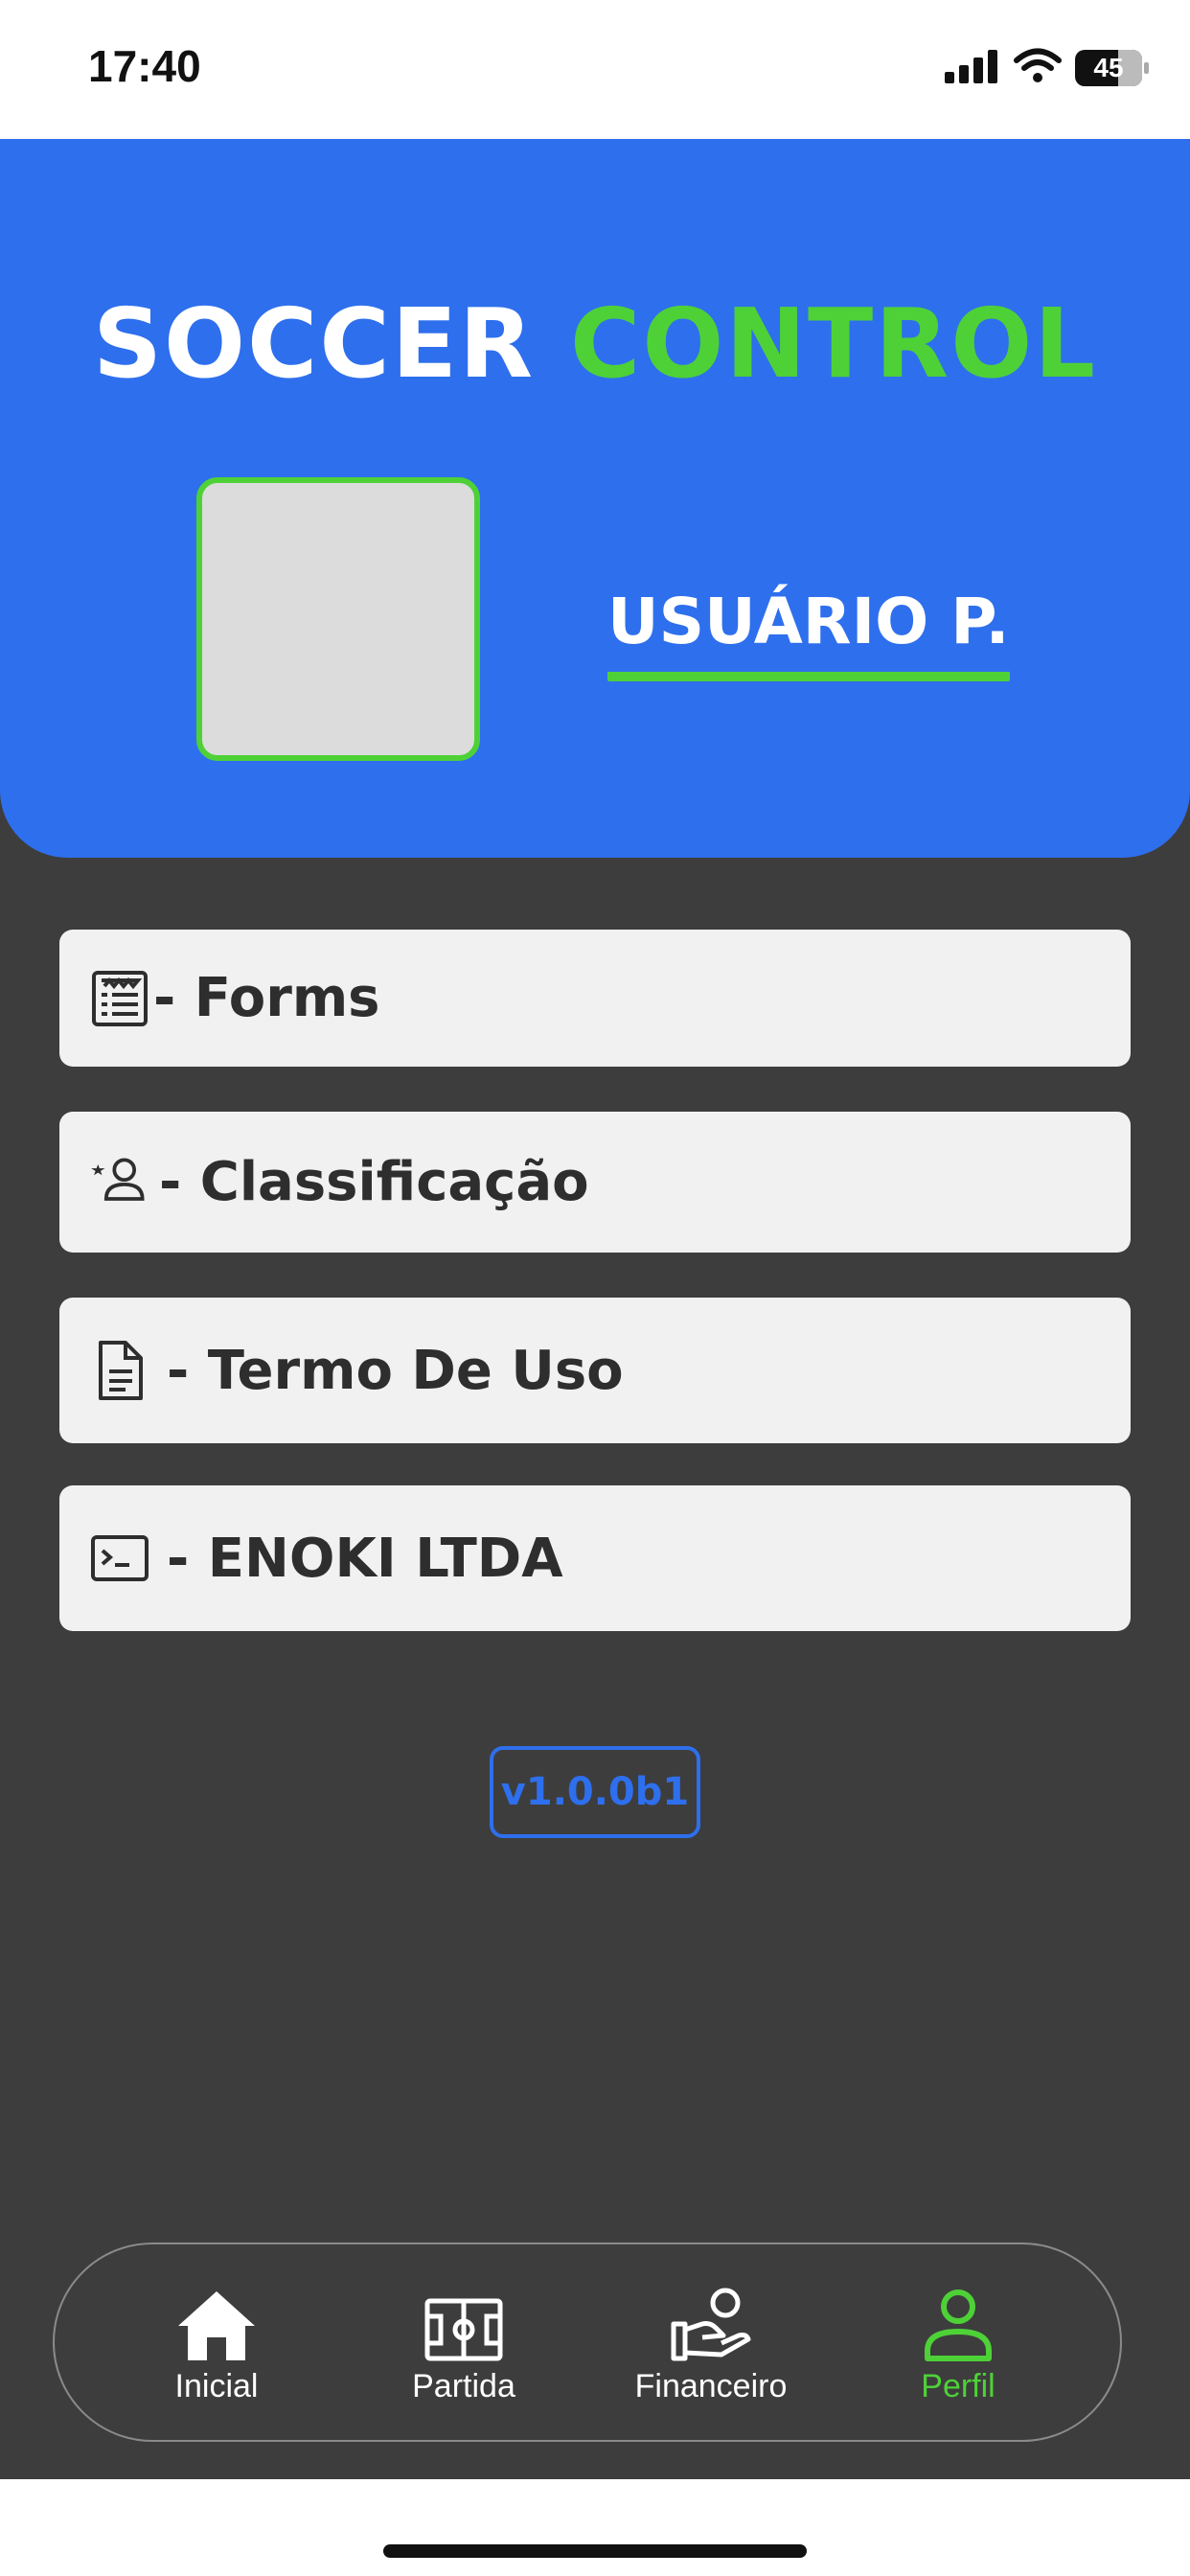 Image resolution: width=1190 pixels, height=2576 pixels. Describe the element at coordinates (144, 66) in the screenshot. I see `status-time: 17:40` at that location.